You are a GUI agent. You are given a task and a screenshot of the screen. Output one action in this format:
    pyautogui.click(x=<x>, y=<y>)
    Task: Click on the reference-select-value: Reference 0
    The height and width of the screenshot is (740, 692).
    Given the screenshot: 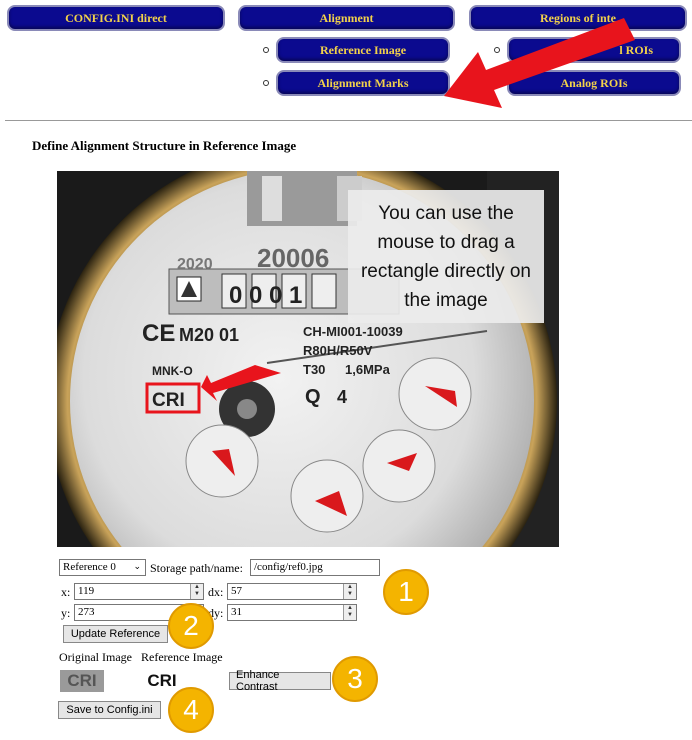 What is the action you would take?
    pyautogui.click(x=89, y=567)
    